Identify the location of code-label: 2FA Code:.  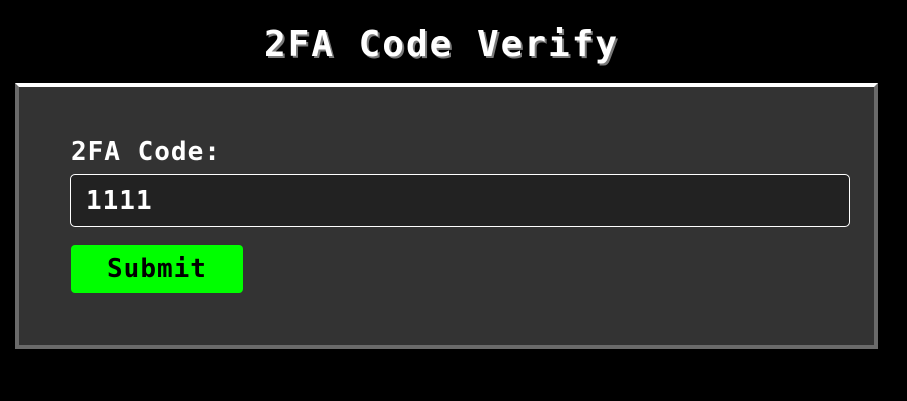
(146, 152).